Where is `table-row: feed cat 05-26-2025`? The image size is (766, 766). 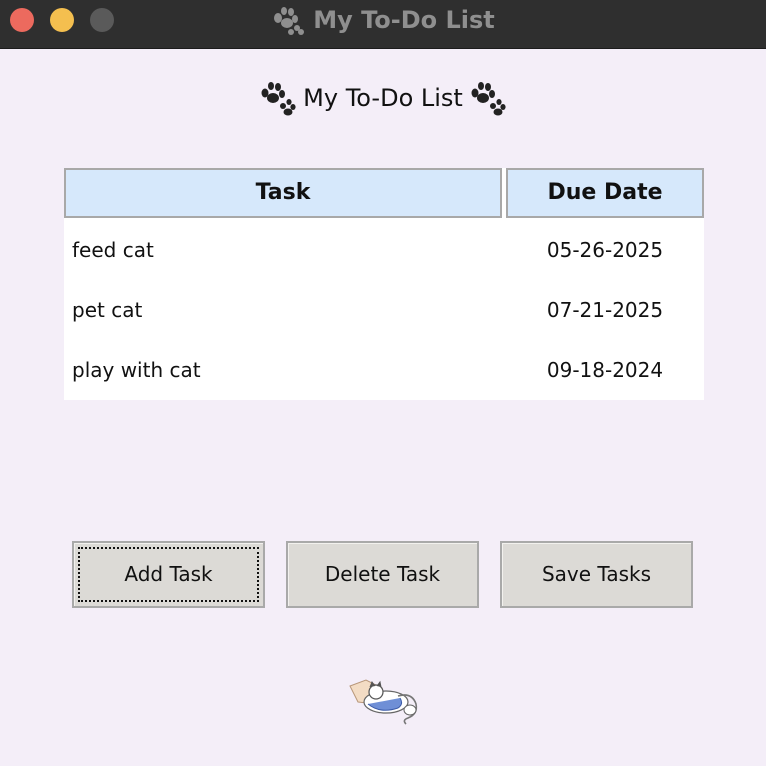
table-row: feed cat 05-26-2025 is located at coordinates (384, 258).